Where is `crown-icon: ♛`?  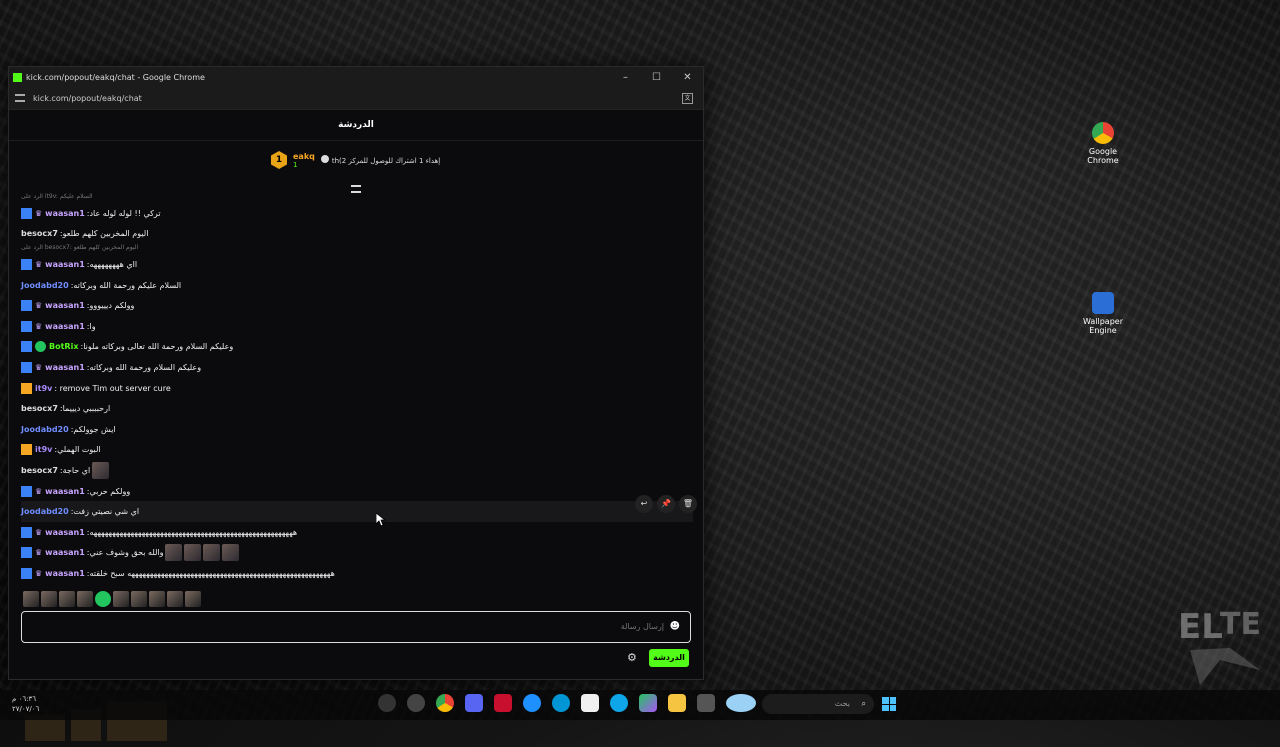 crown-icon: ♛ is located at coordinates (39, 491).